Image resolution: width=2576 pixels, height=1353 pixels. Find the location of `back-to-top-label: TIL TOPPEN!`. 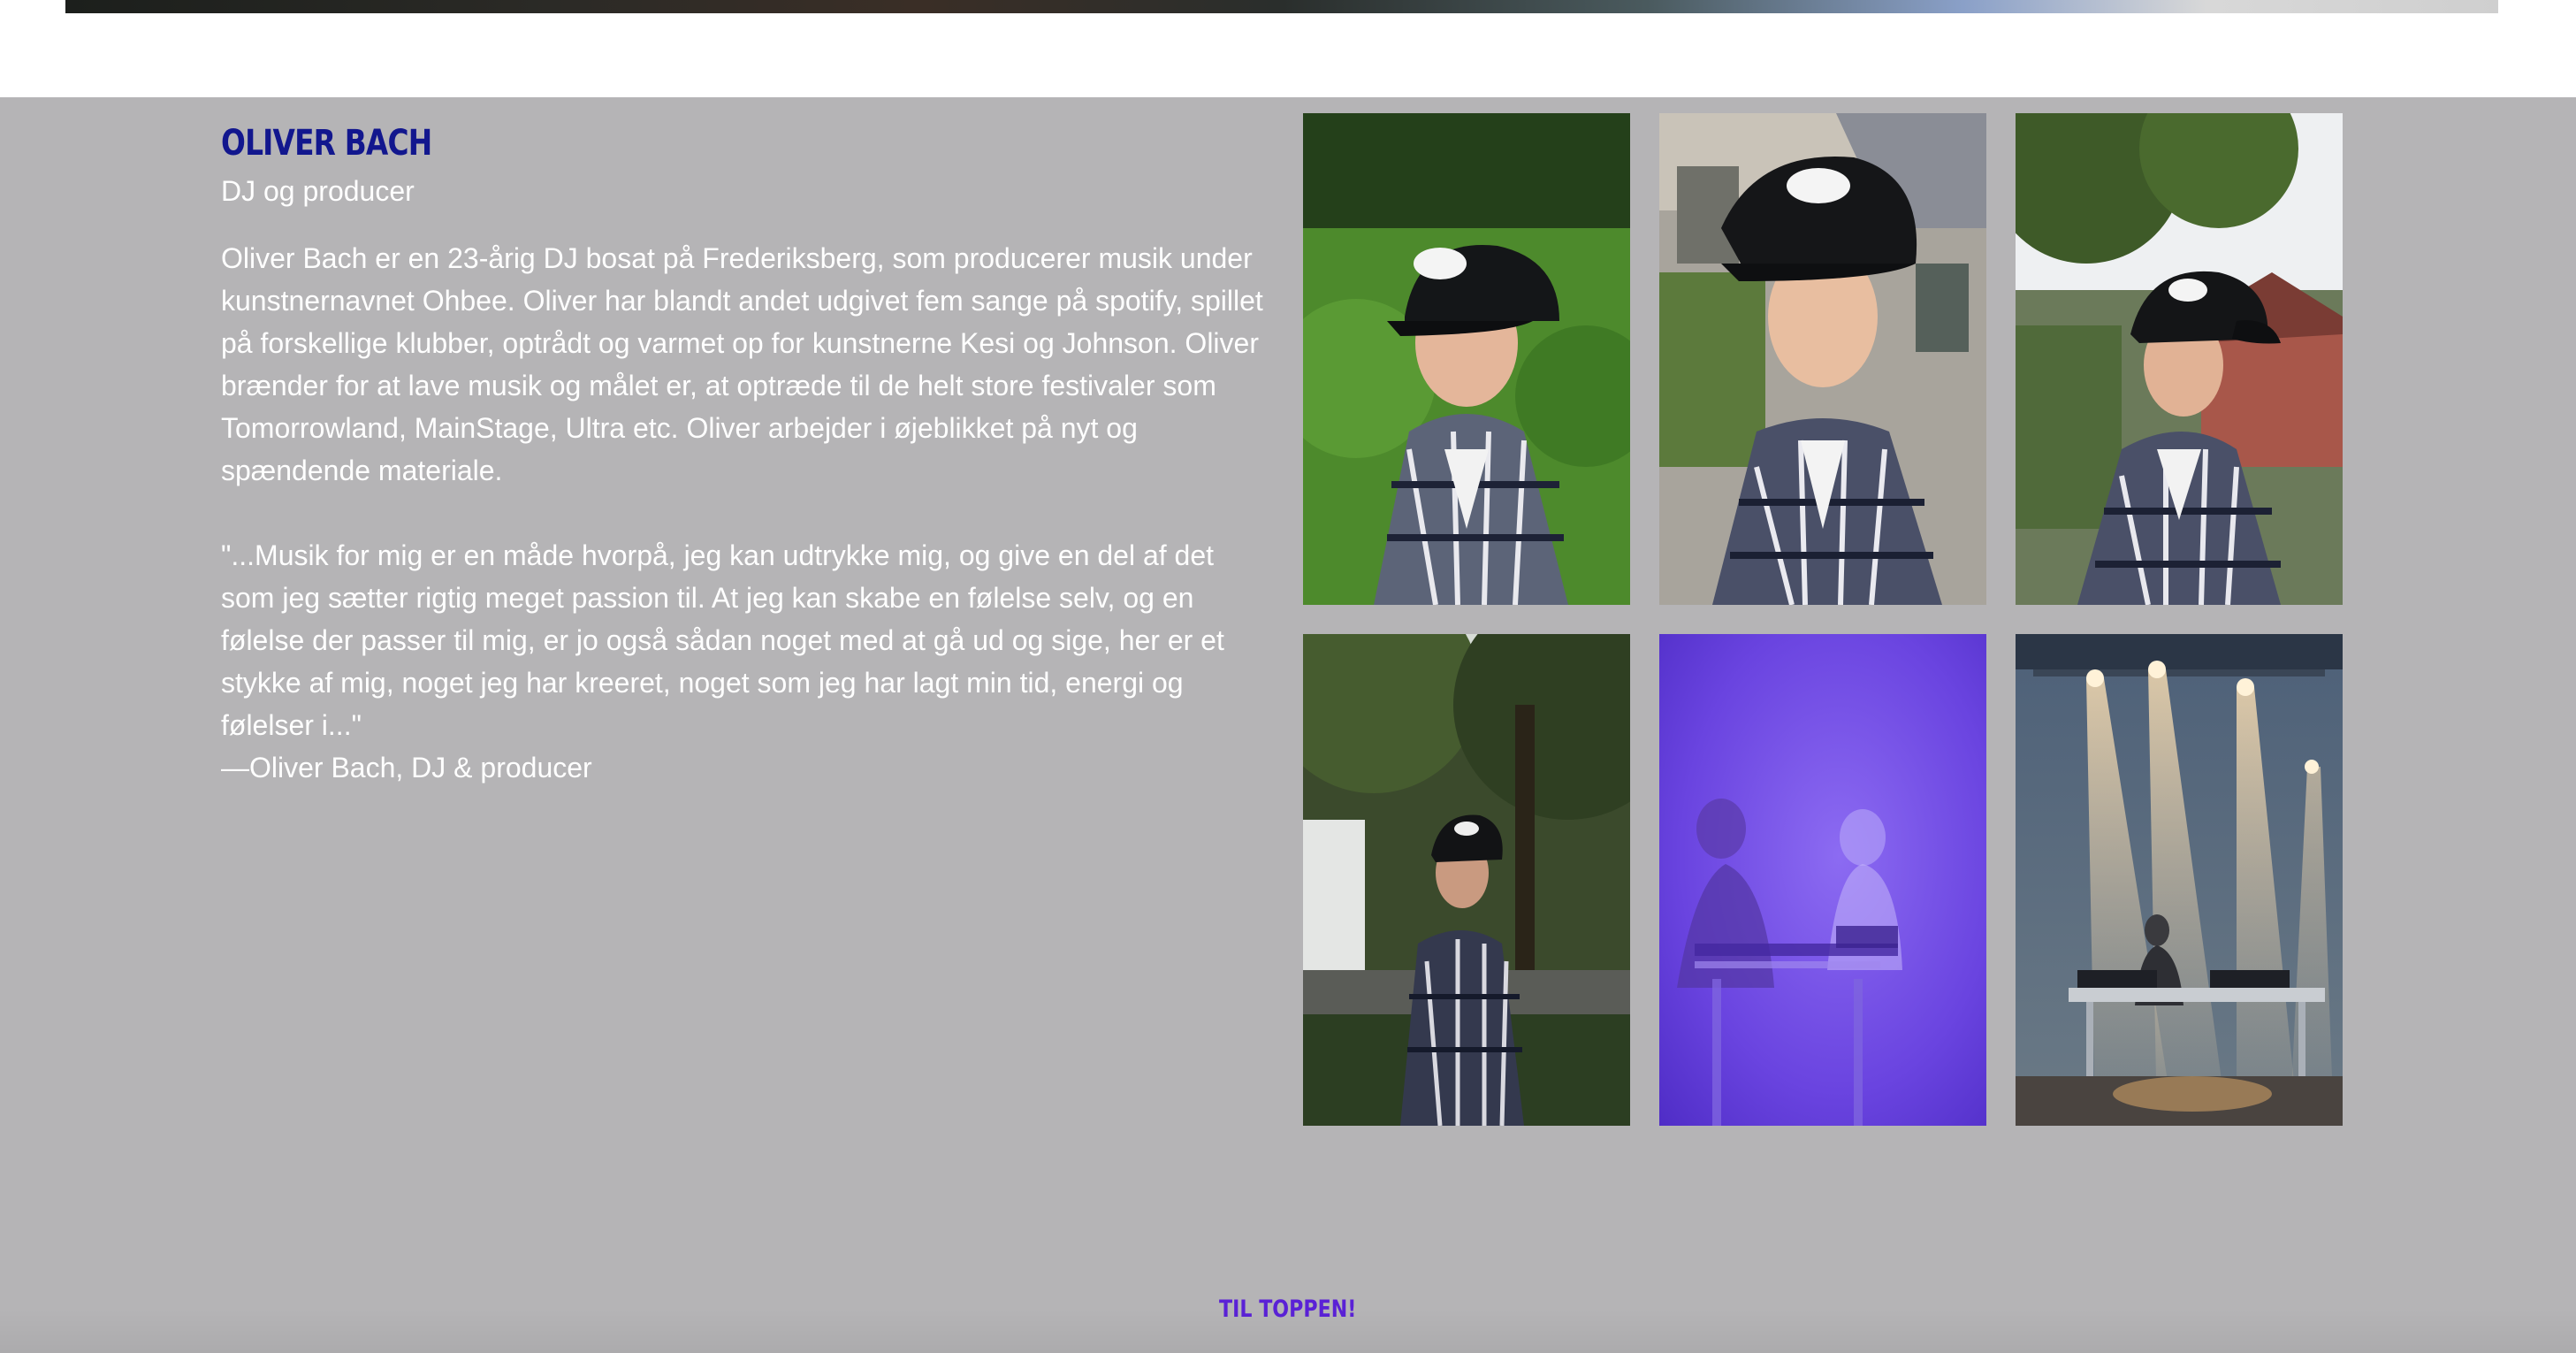

back-to-top-label: TIL TOPPEN! is located at coordinates (1287, 1309).